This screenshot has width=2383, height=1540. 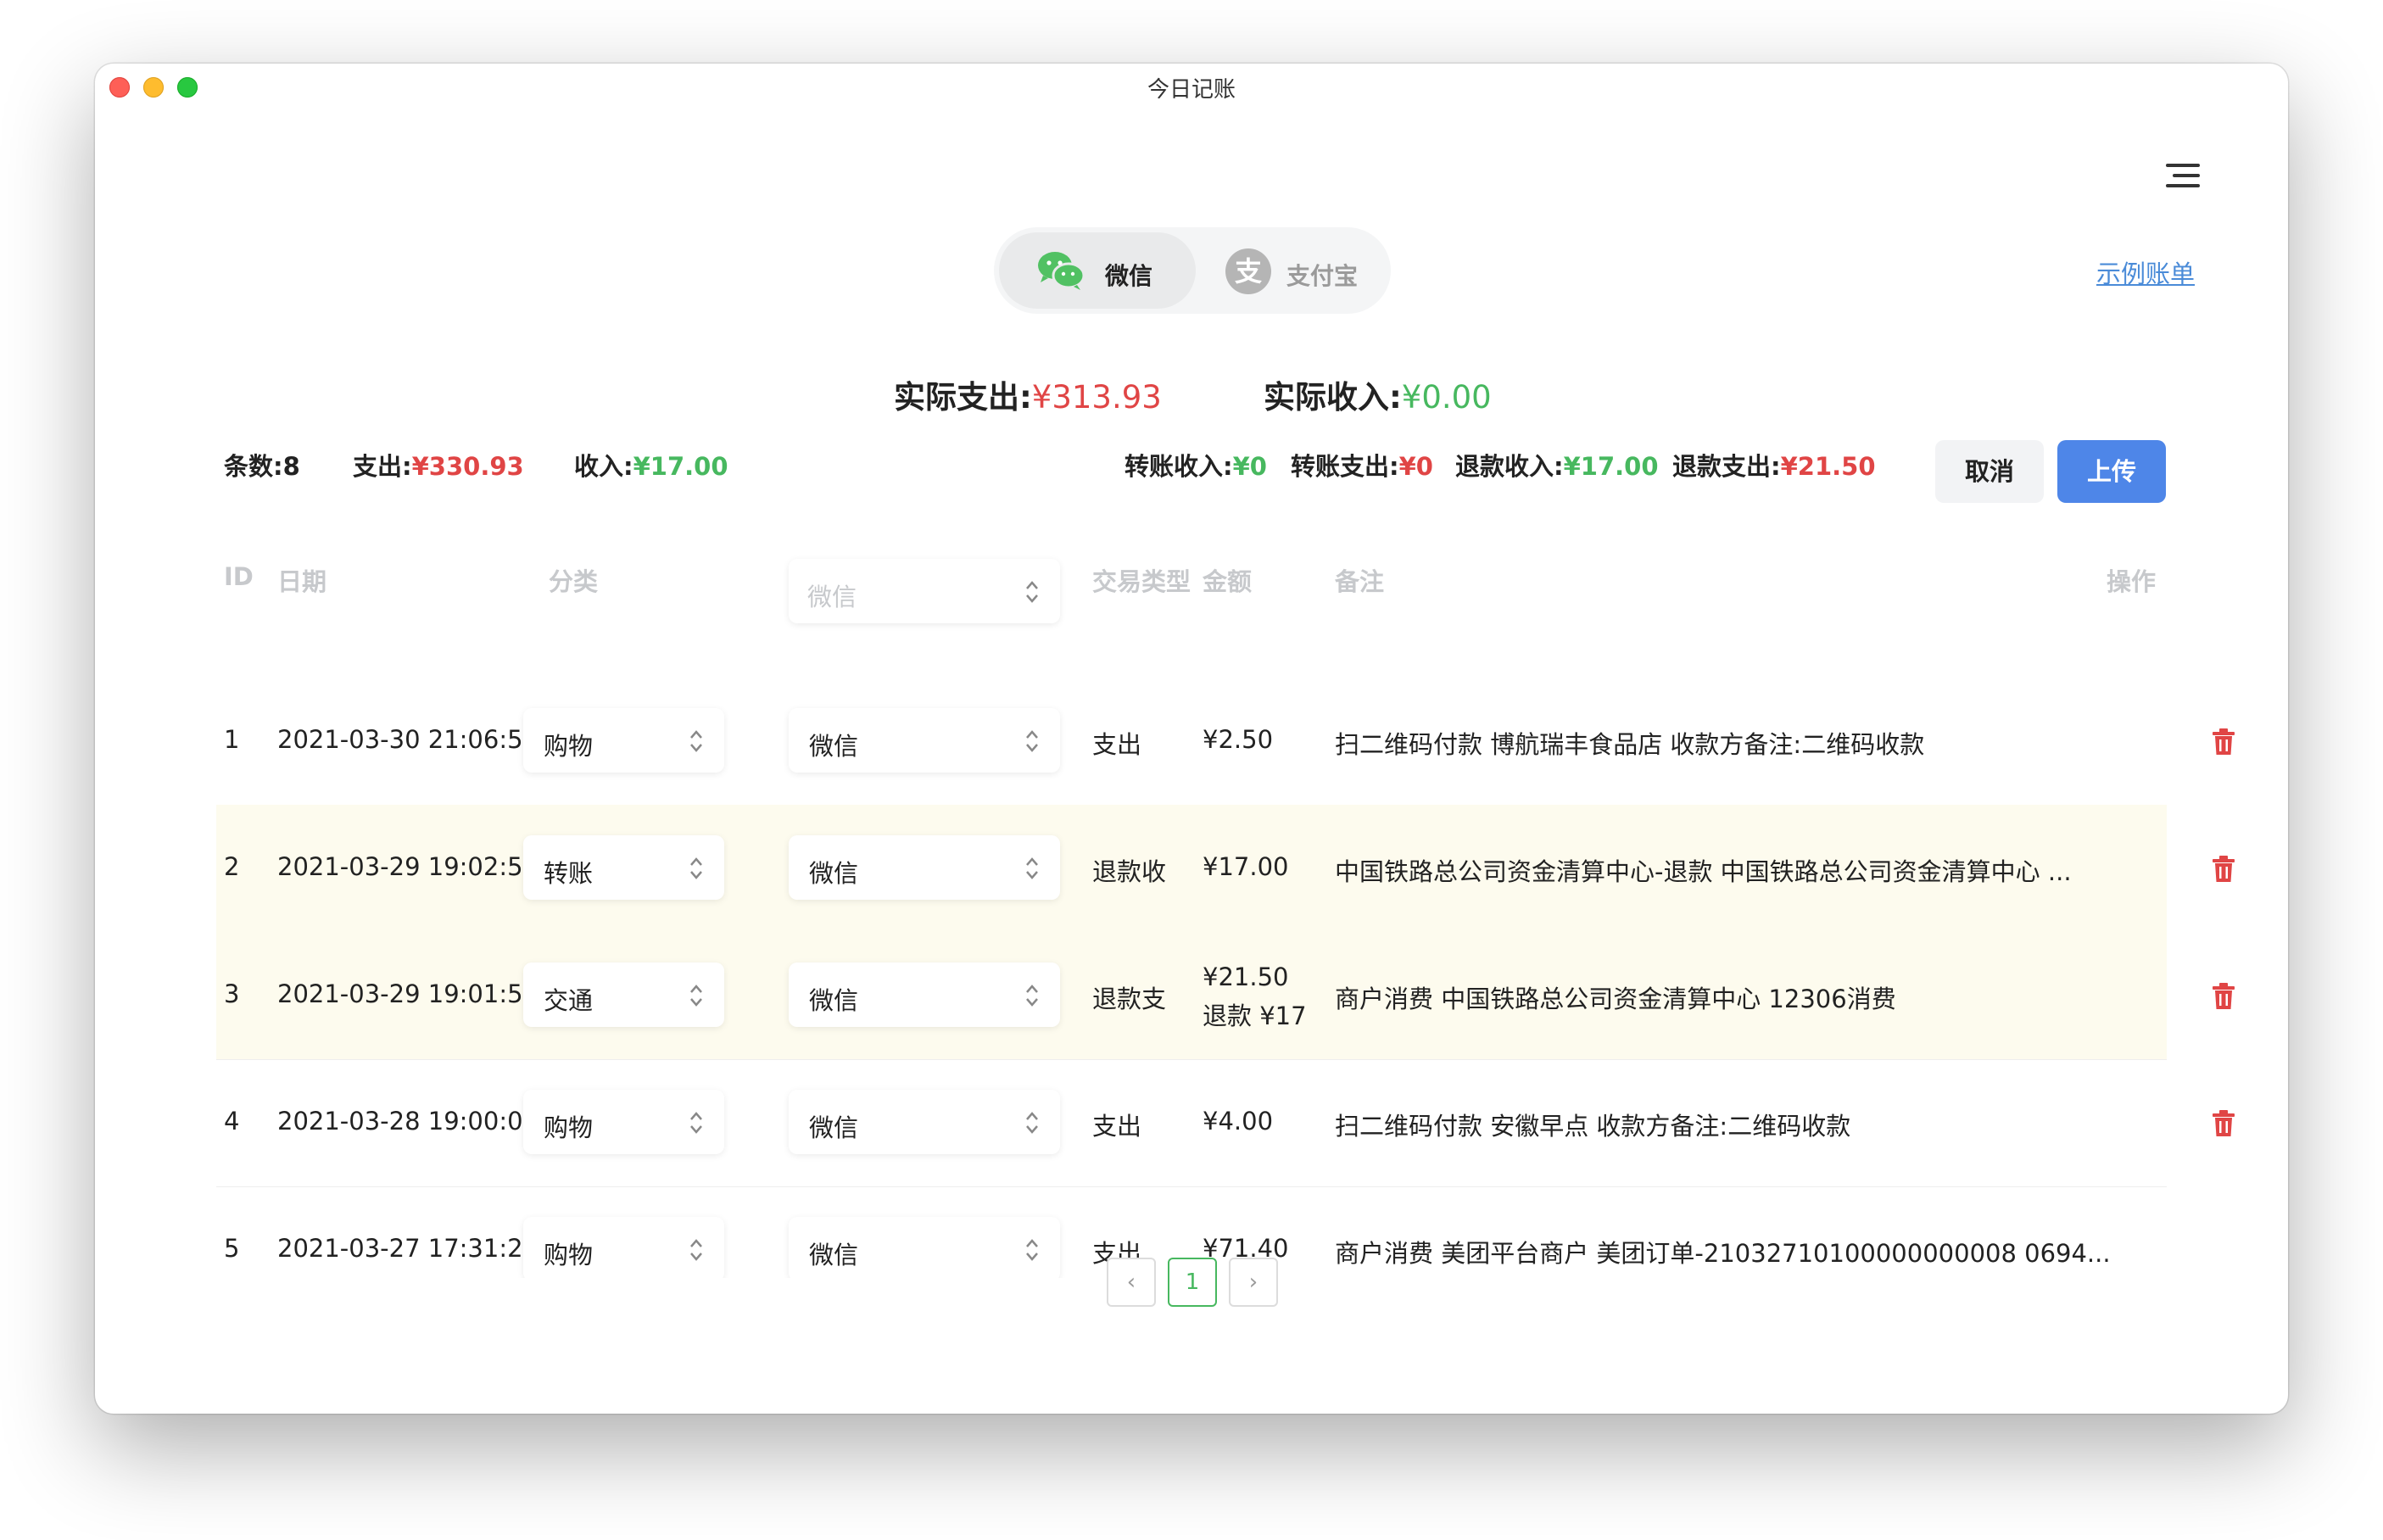 I want to click on row-category-value: 交通, so click(x=569, y=1000).